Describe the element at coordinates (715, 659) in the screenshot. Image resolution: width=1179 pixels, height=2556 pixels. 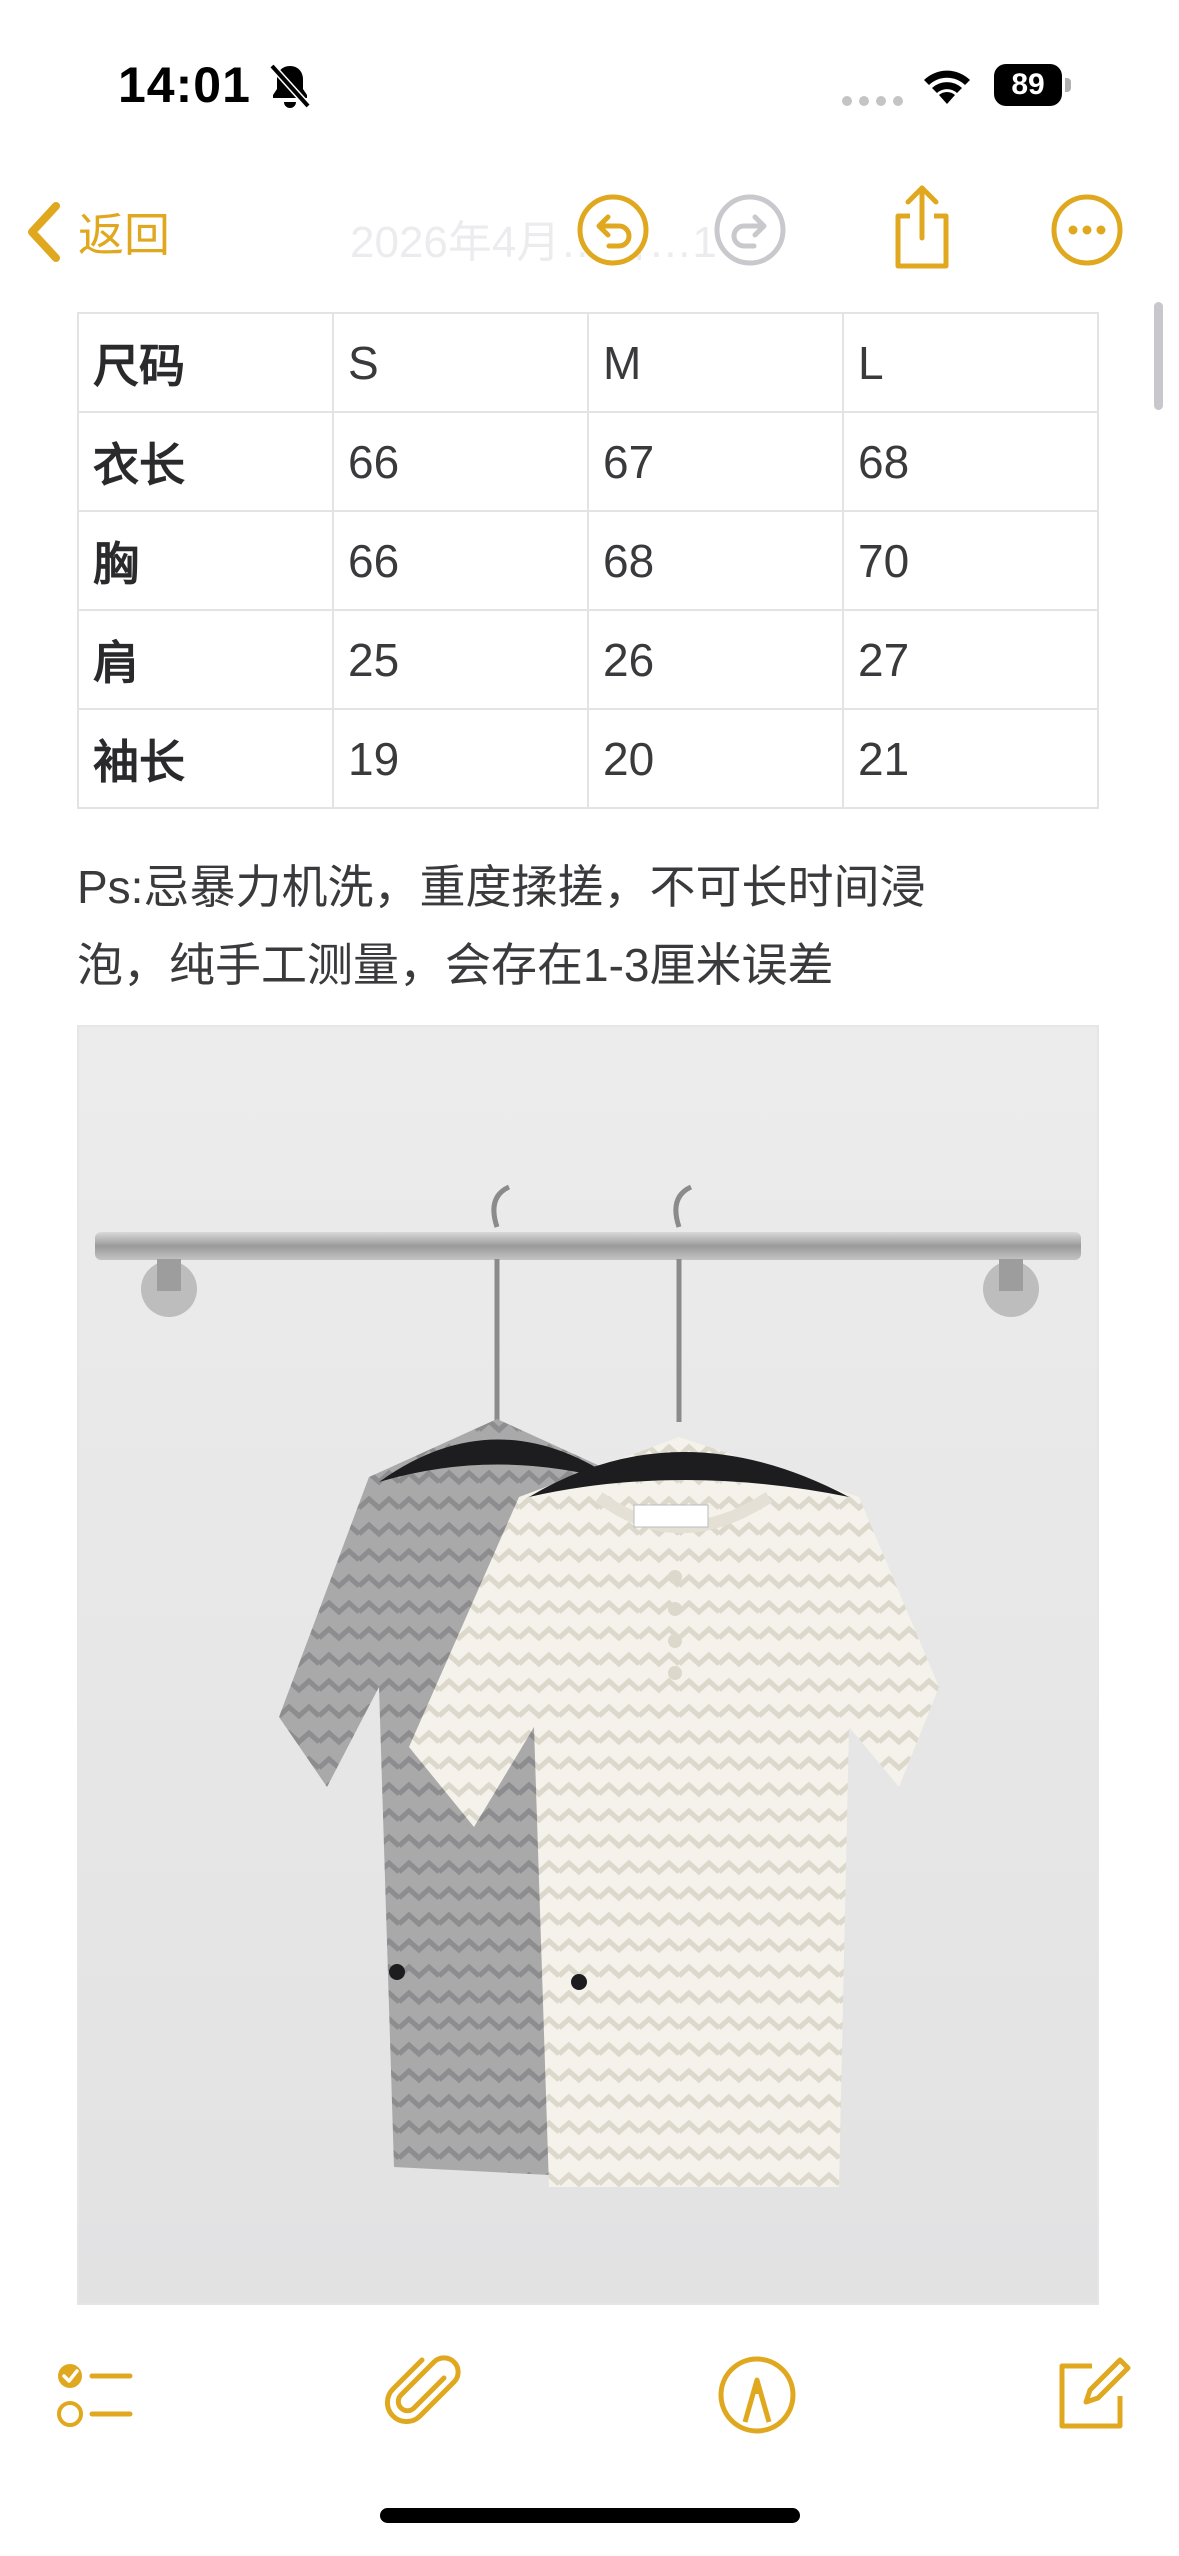
I see `table-cell: 26` at that location.